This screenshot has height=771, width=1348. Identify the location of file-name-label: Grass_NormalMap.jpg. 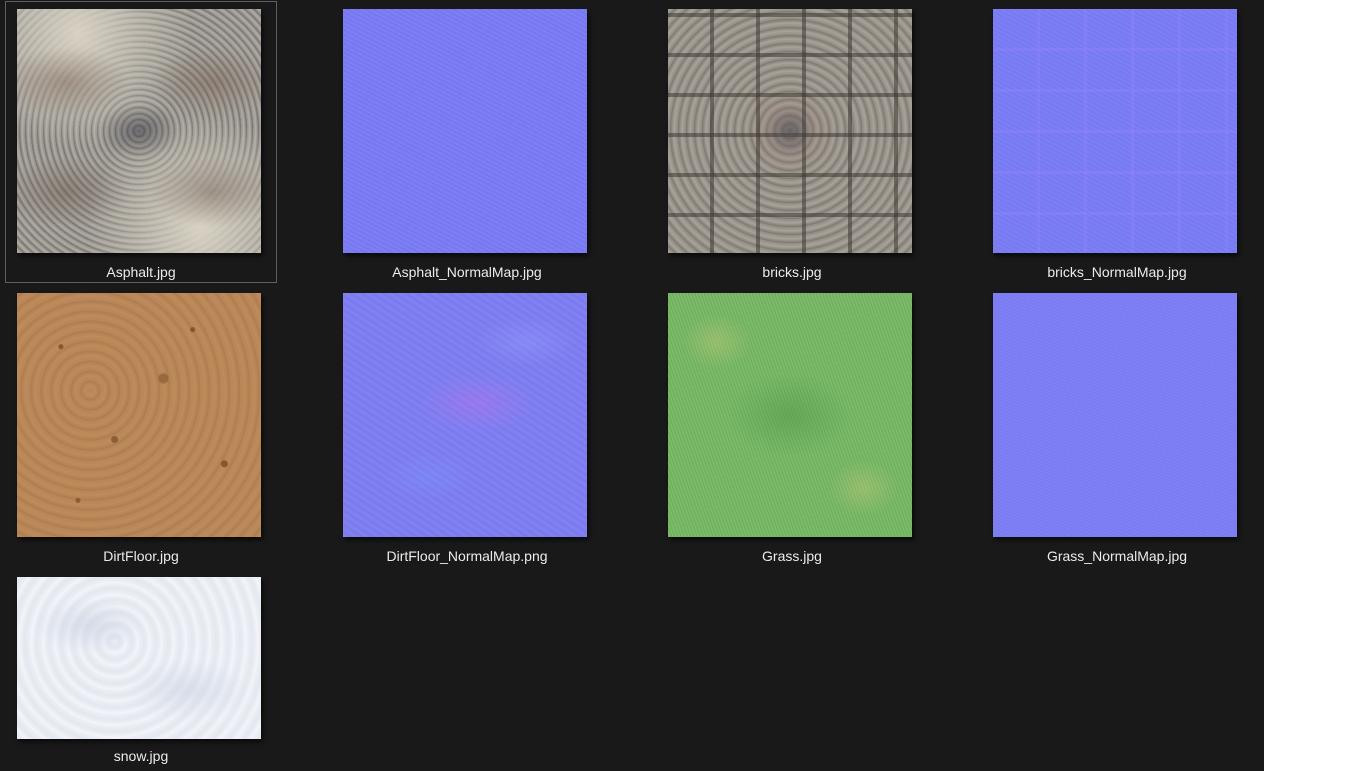
(1117, 556).